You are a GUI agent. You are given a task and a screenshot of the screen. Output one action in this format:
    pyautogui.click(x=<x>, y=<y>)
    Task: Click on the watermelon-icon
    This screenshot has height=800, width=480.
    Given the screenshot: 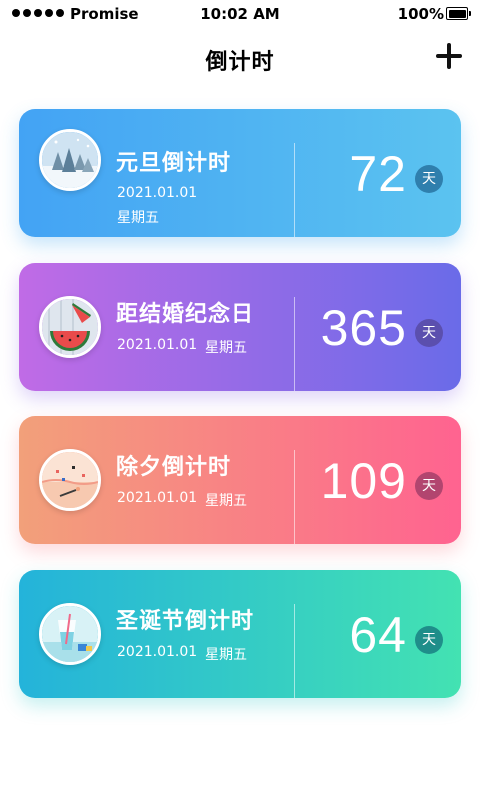 What is the action you would take?
    pyautogui.click(x=70, y=327)
    